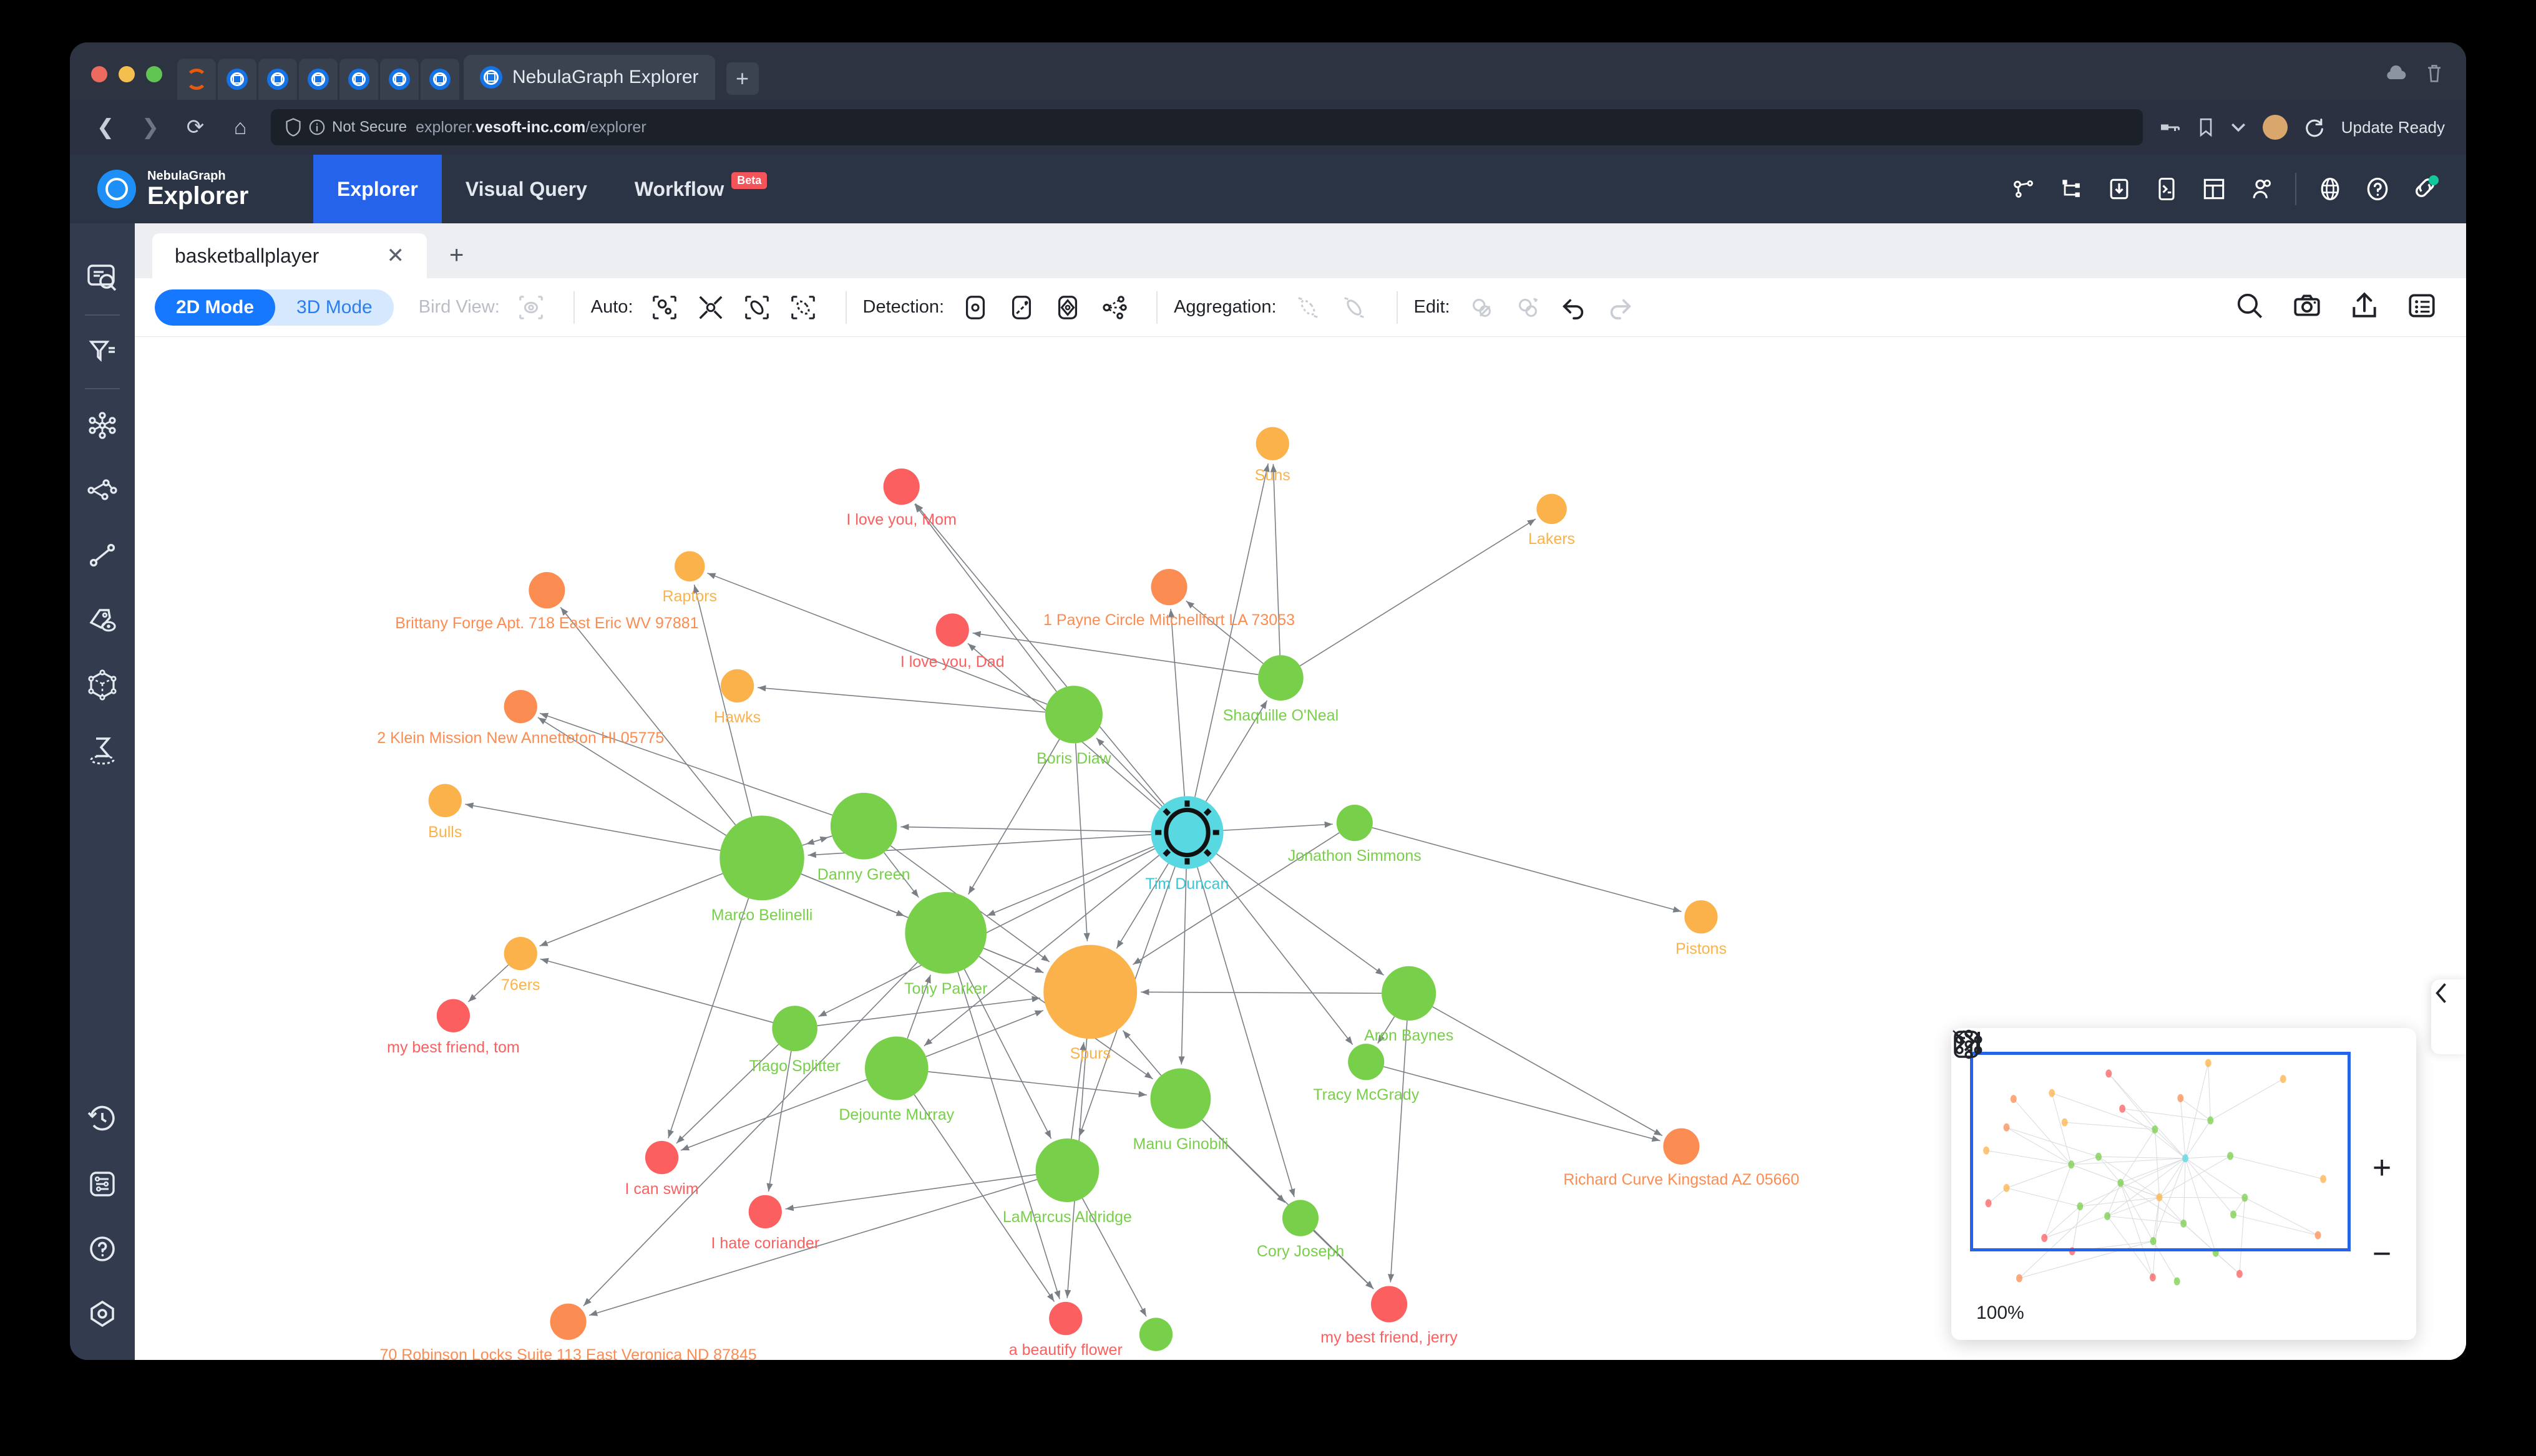 Image resolution: width=2536 pixels, height=1456 pixels. Describe the element at coordinates (102, 278) in the screenshot. I see `sidebar-item-search-card` at that location.